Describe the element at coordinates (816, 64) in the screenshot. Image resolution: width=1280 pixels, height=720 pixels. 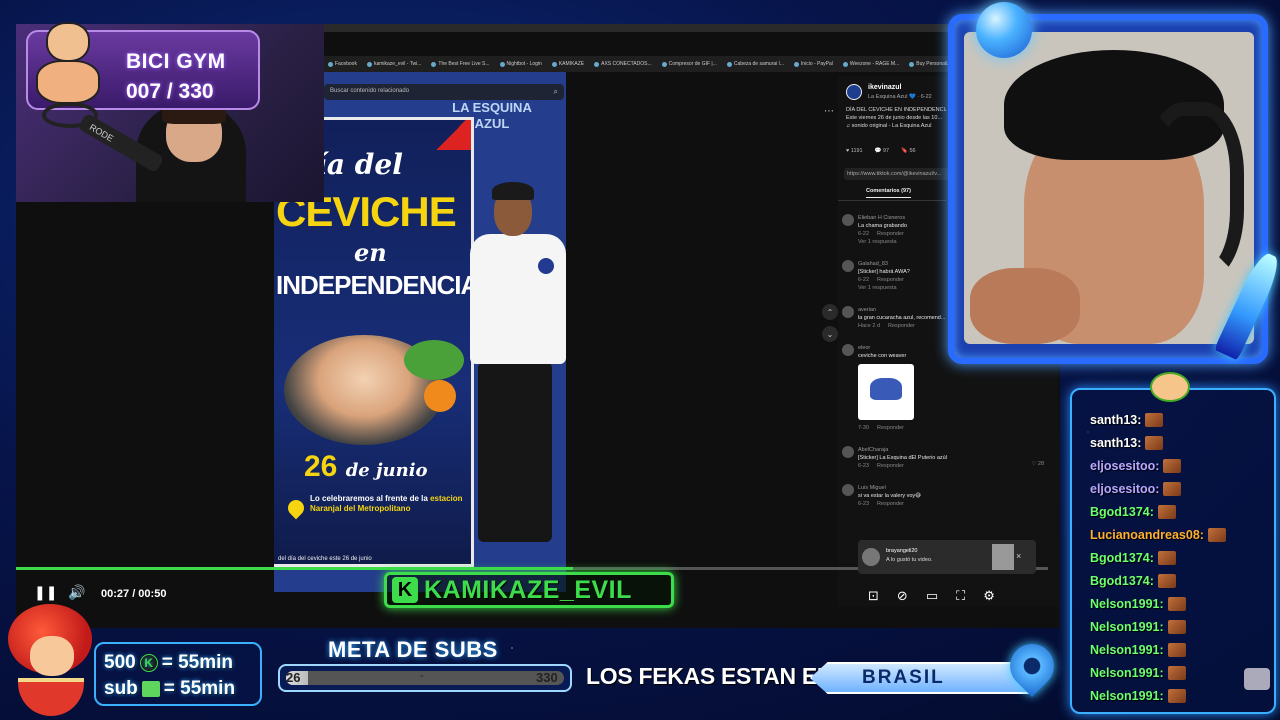
I see `bookmark-label: Inicio - PayPal` at that location.